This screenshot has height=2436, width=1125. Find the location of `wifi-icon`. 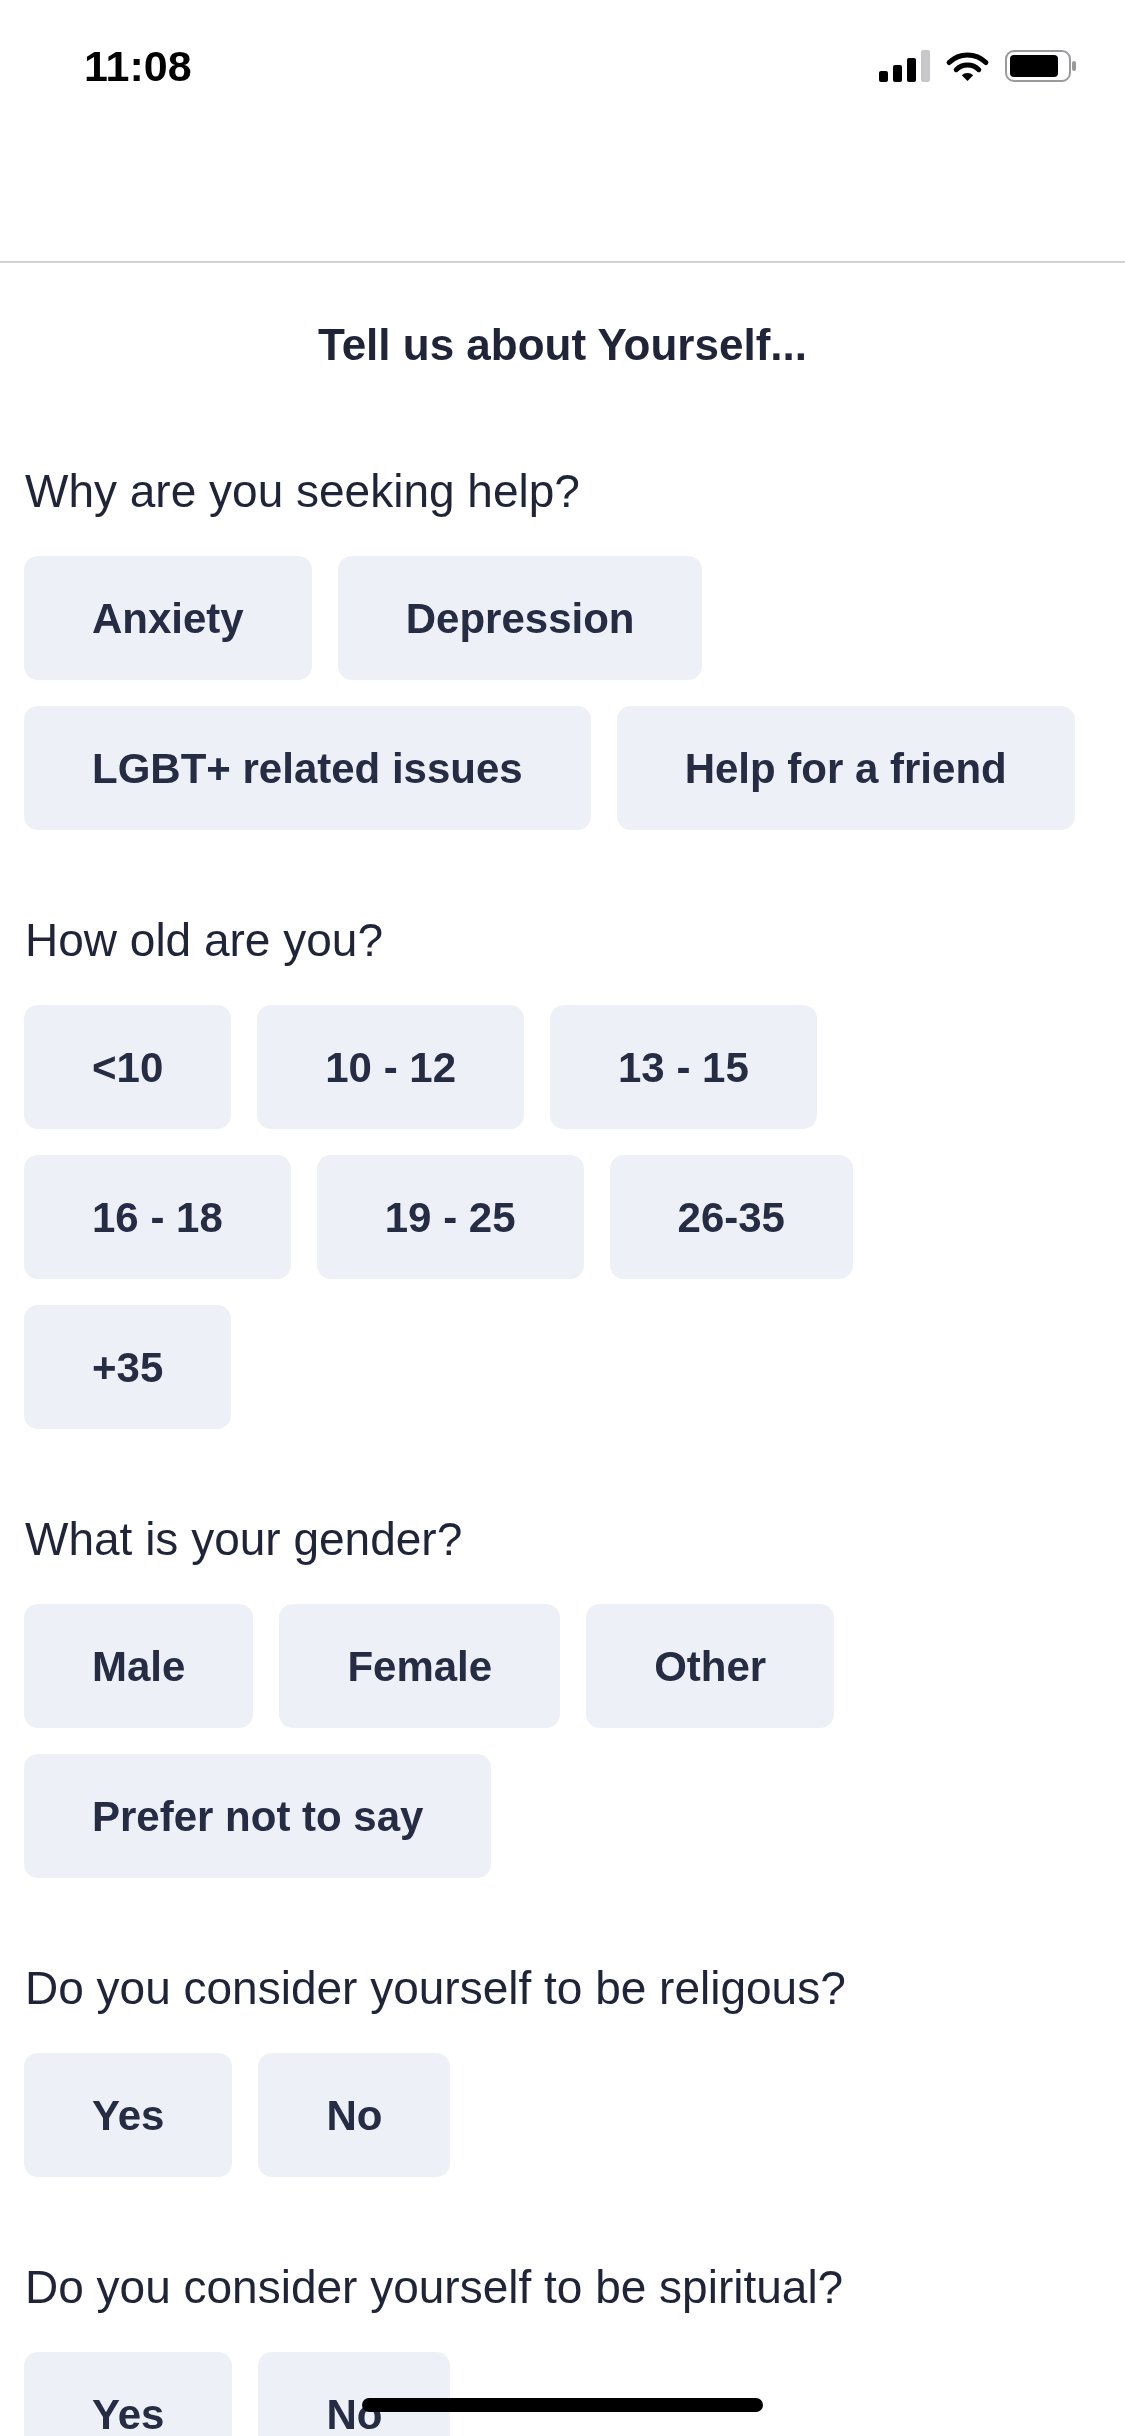

wifi-icon is located at coordinates (967, 66).